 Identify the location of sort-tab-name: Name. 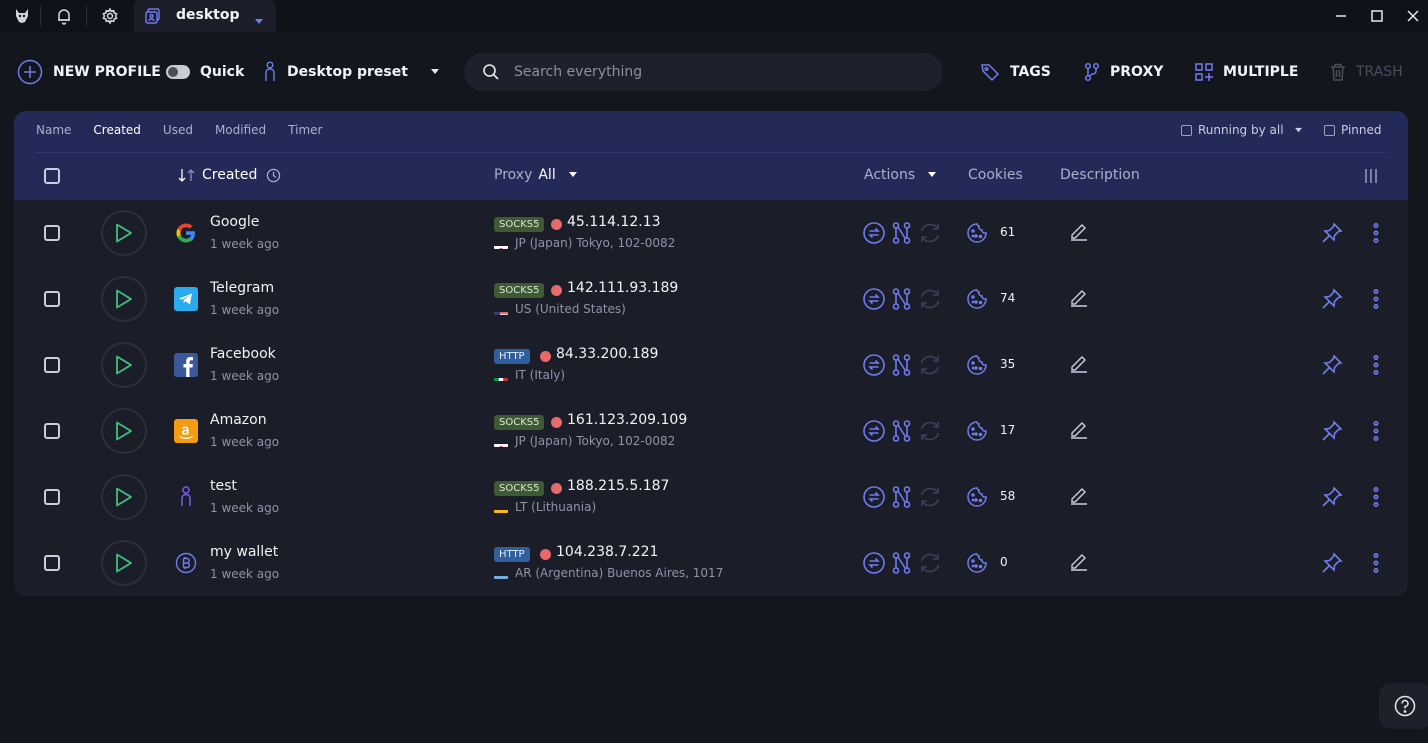
(53, 130).